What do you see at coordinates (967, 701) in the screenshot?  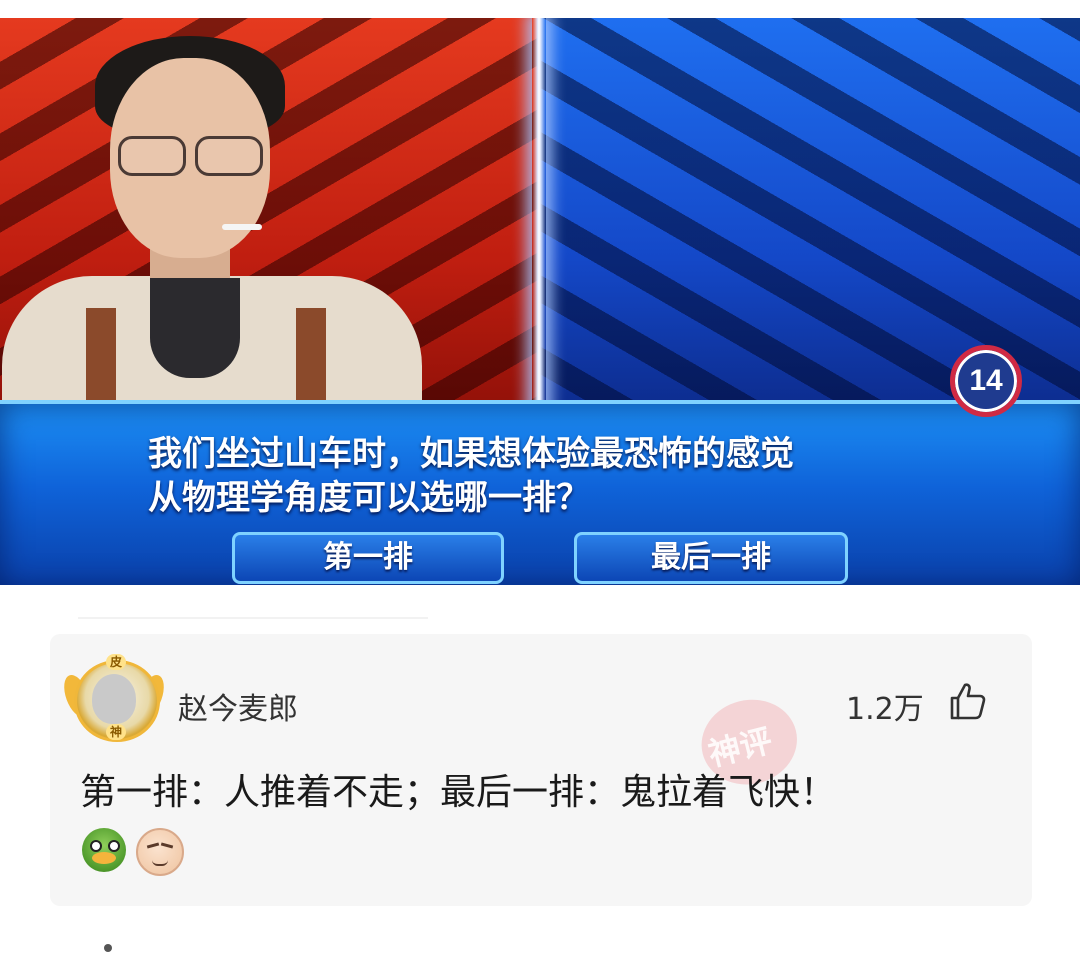 I see `thumbs-up-icon` at bounding box center [967, 701].